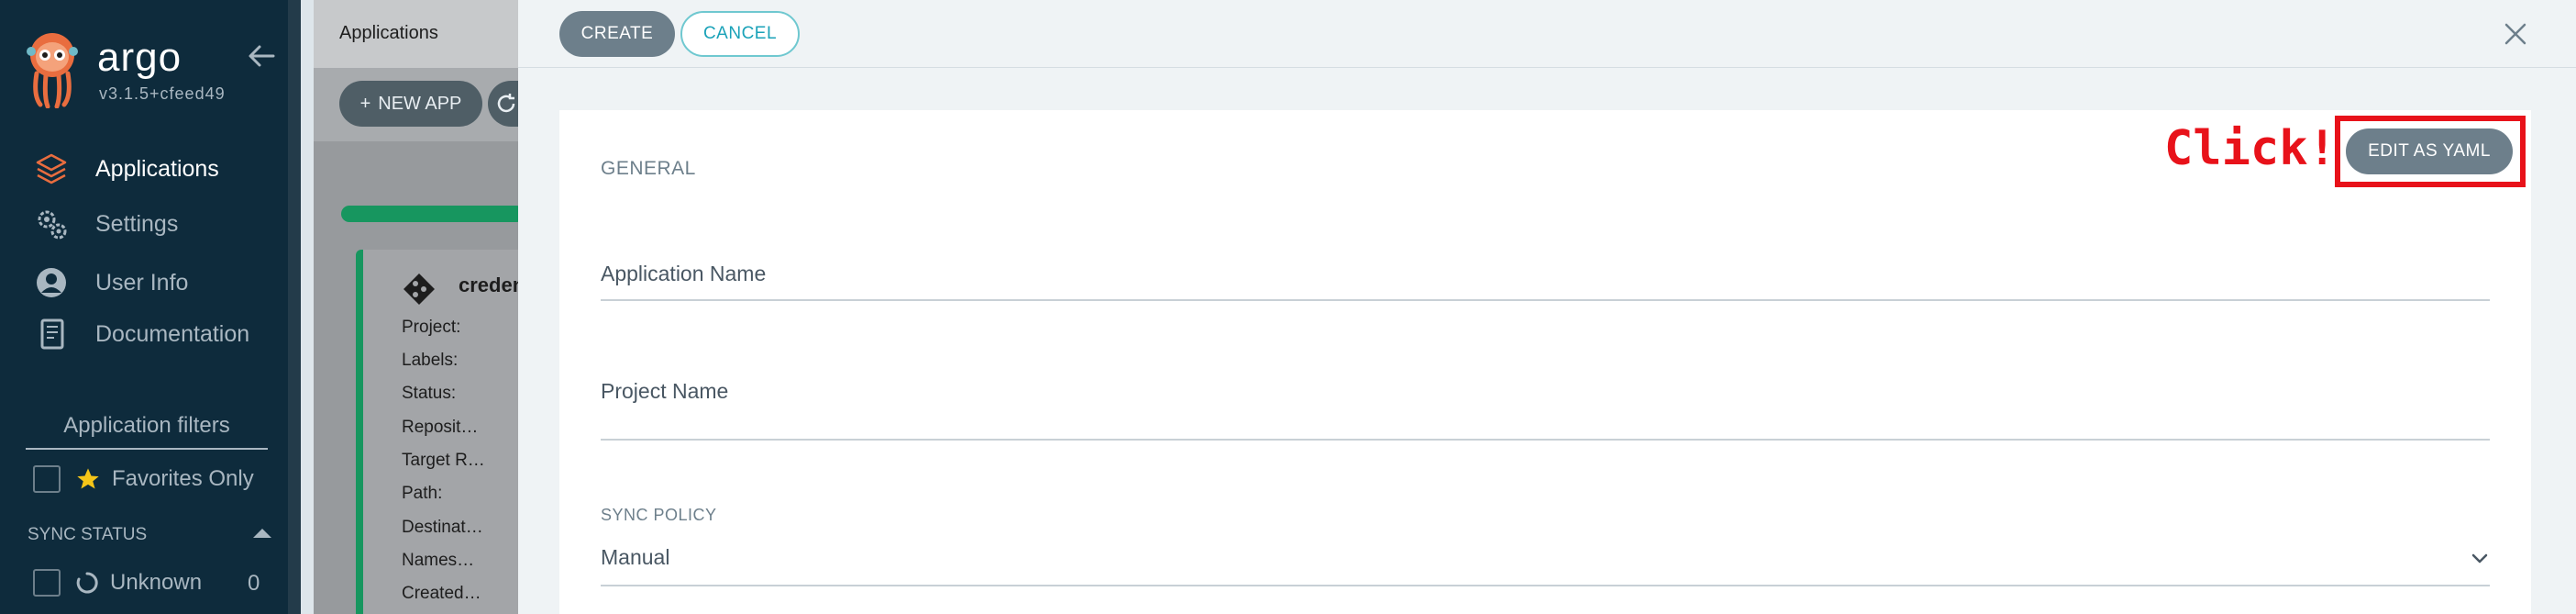 This screenshot has height=614, width=2576. I want to click on brand-name: argo, so click(139, 58).